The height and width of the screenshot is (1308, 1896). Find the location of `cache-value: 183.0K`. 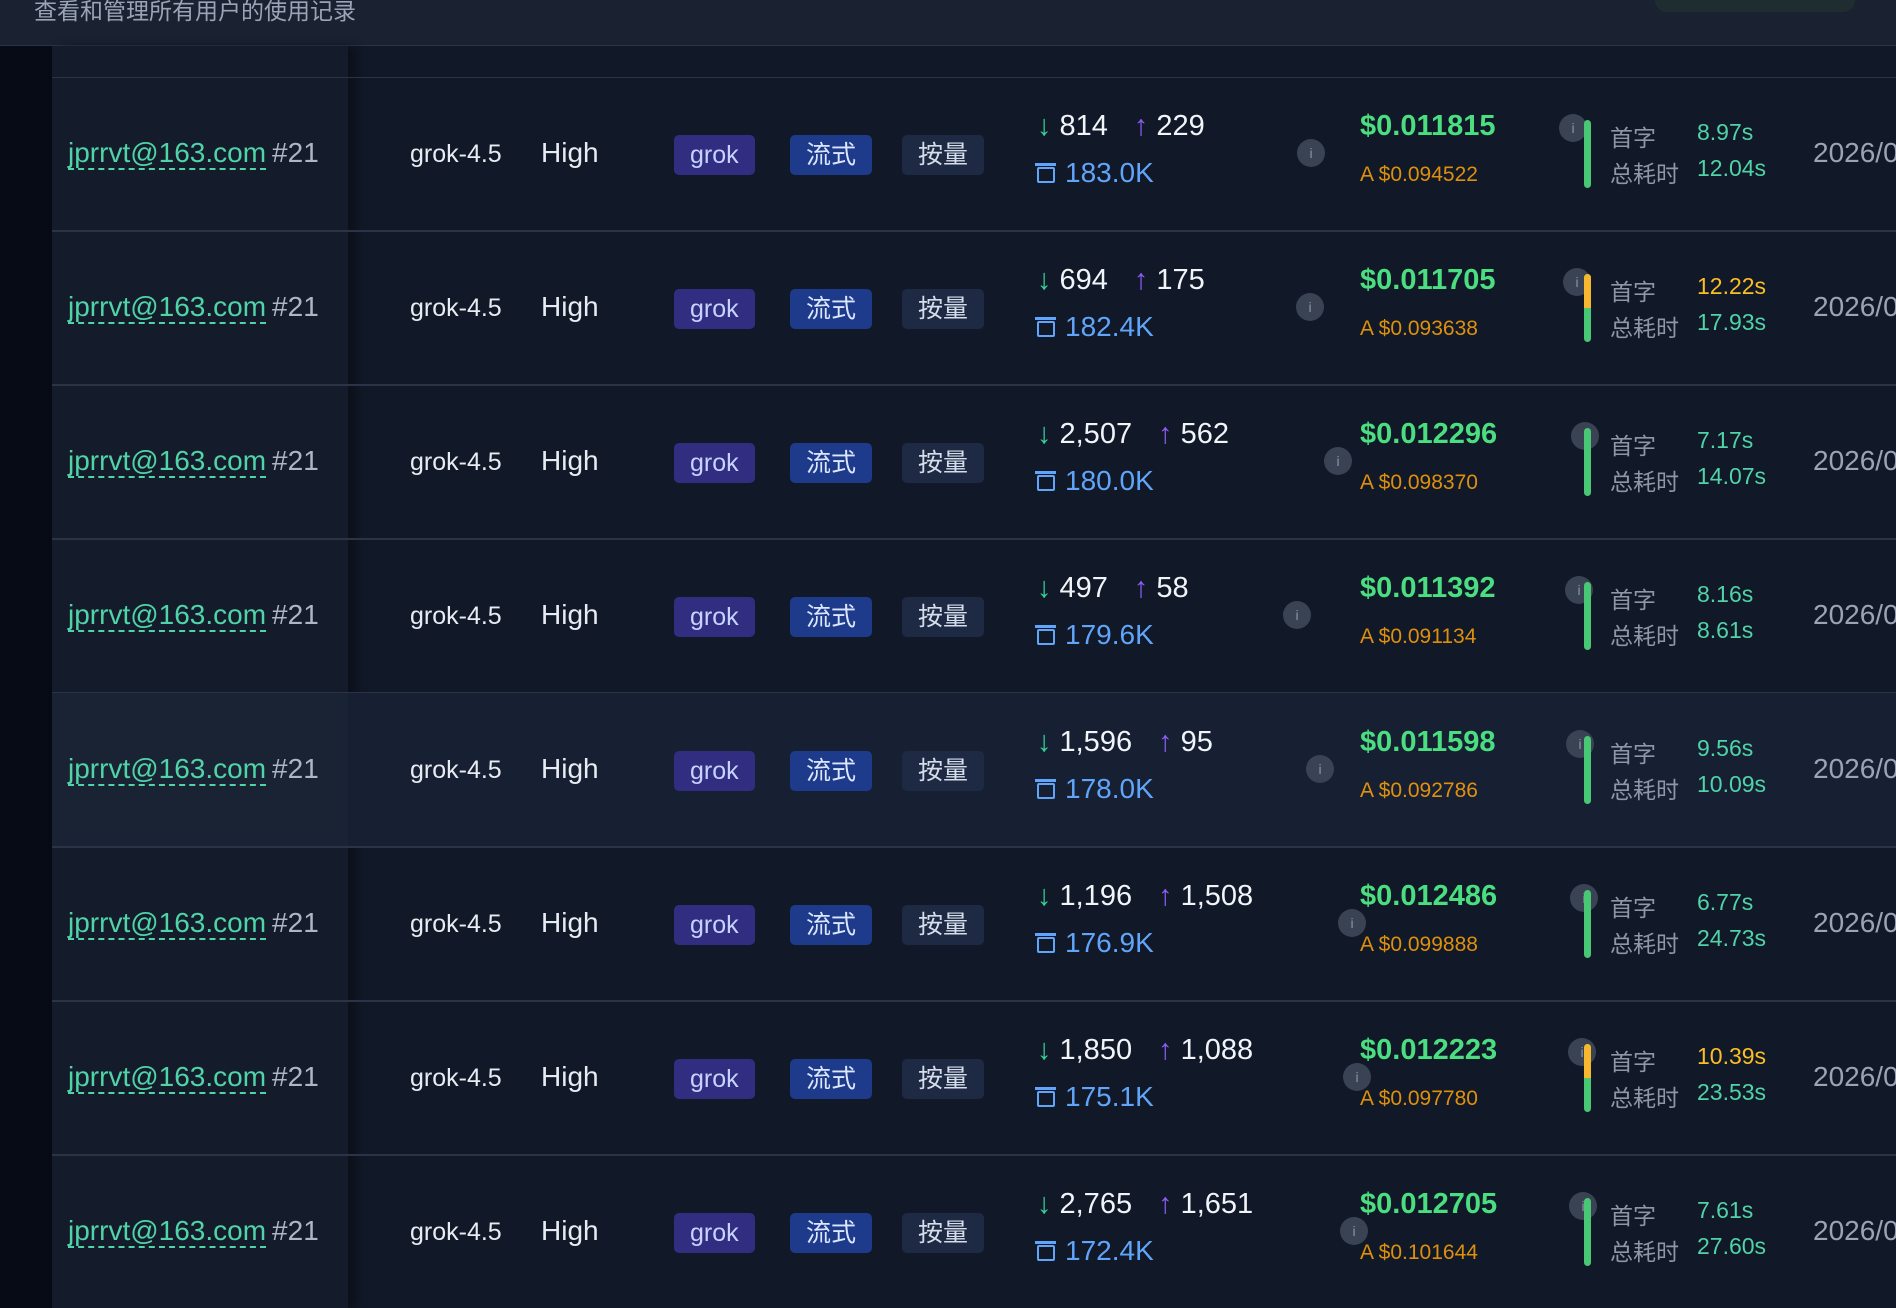

cache-value: 183.0K is located at coordinates (1109, 172).